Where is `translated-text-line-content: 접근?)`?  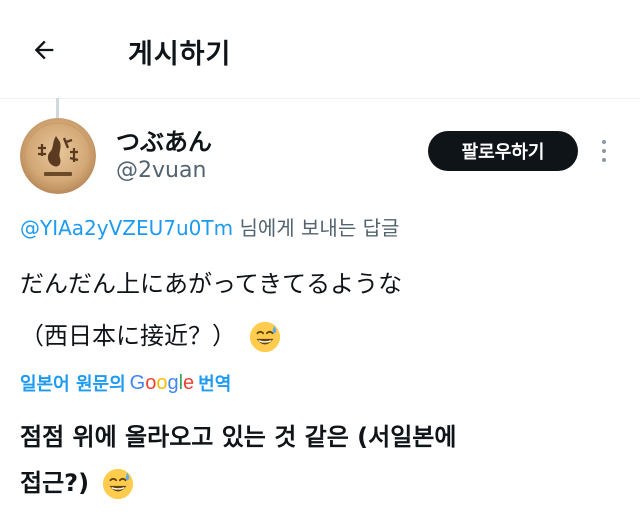
translated-text-line-content: 접근?) is located at coordinates (55, 483).